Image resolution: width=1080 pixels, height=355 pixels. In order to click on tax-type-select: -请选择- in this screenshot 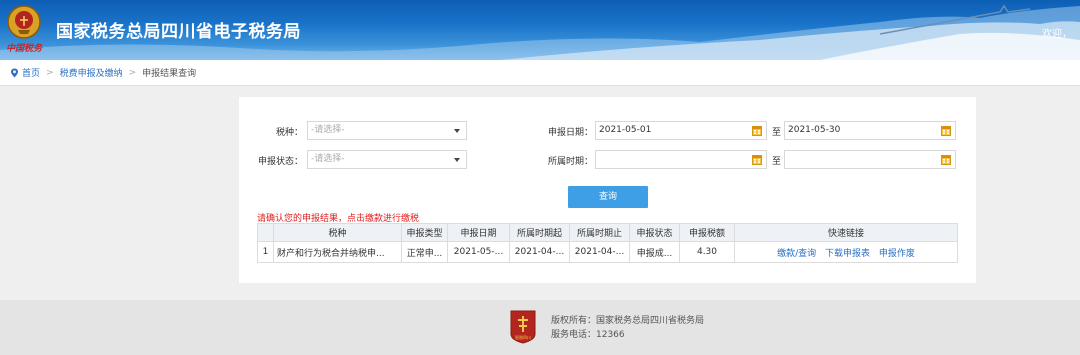, I will do `click(387, 130)`.